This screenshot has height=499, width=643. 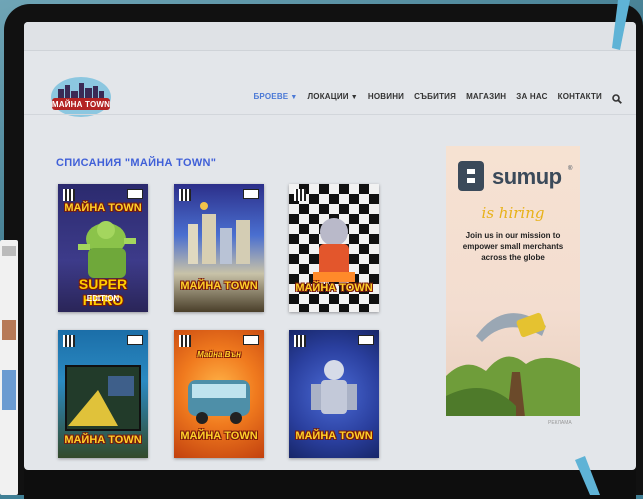 What do you see at coordinates (103, 298) in the screenshot?
I see `cover-edition: EDITION` at bounding box center [103, 298].